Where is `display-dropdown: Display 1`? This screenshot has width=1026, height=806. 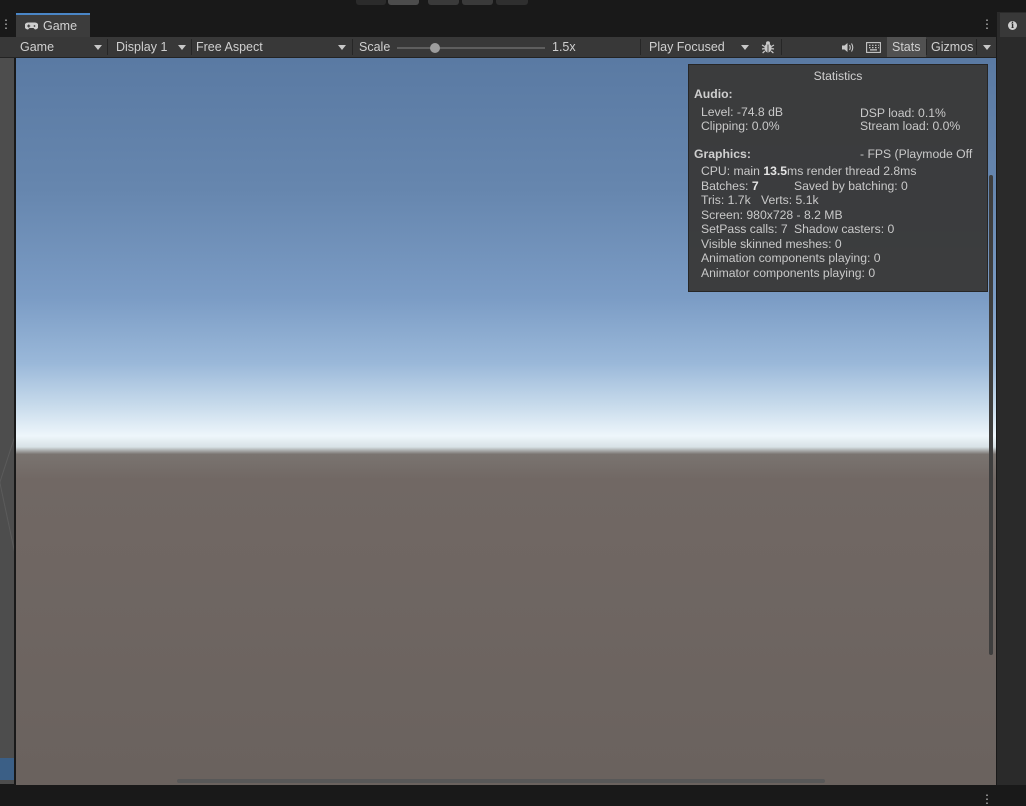 display-dropdown: Display 1 is located at coordinates (151, 47).